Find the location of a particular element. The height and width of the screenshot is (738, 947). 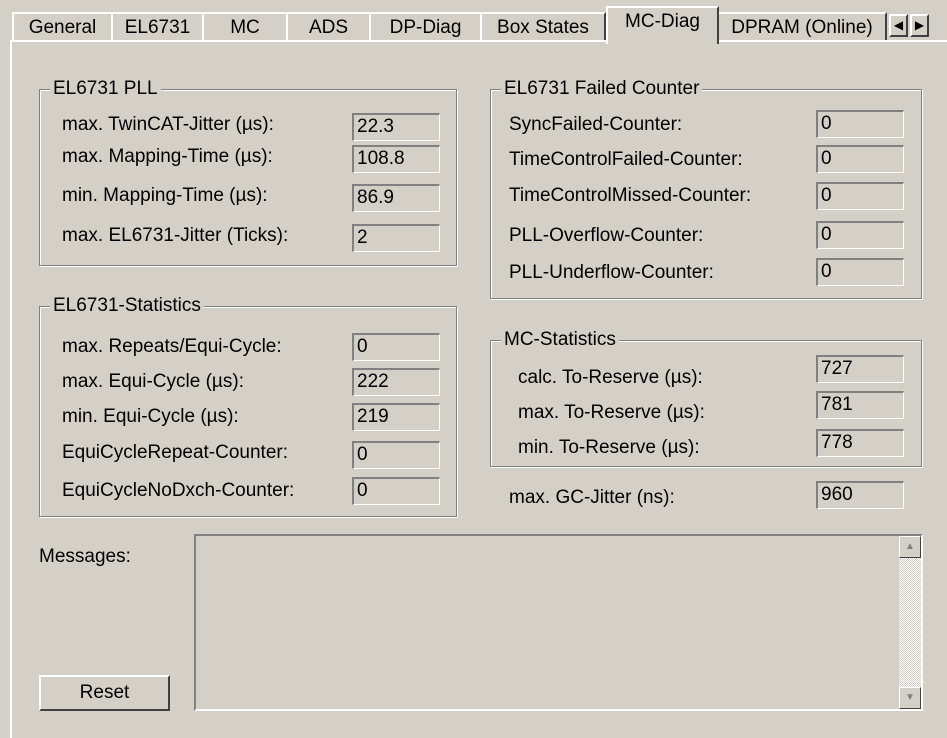

tab-scroll-right-button: ▶ is located at coordinates (919, 25).